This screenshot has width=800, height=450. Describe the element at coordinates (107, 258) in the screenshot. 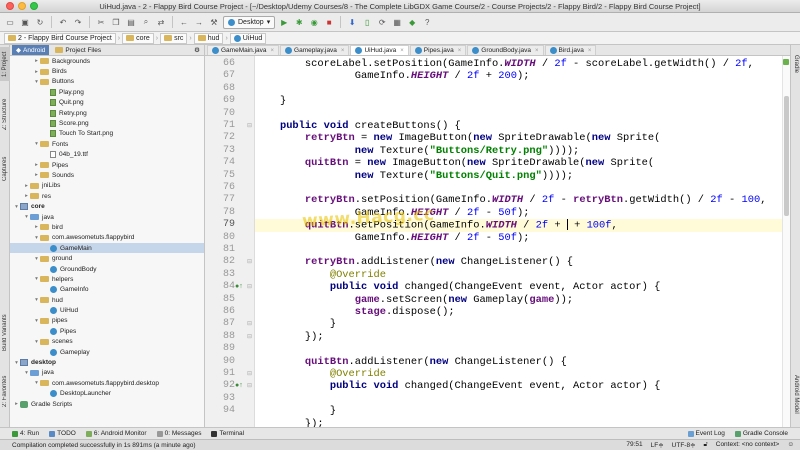

I see `tree-item: ▾ ground` at that location.